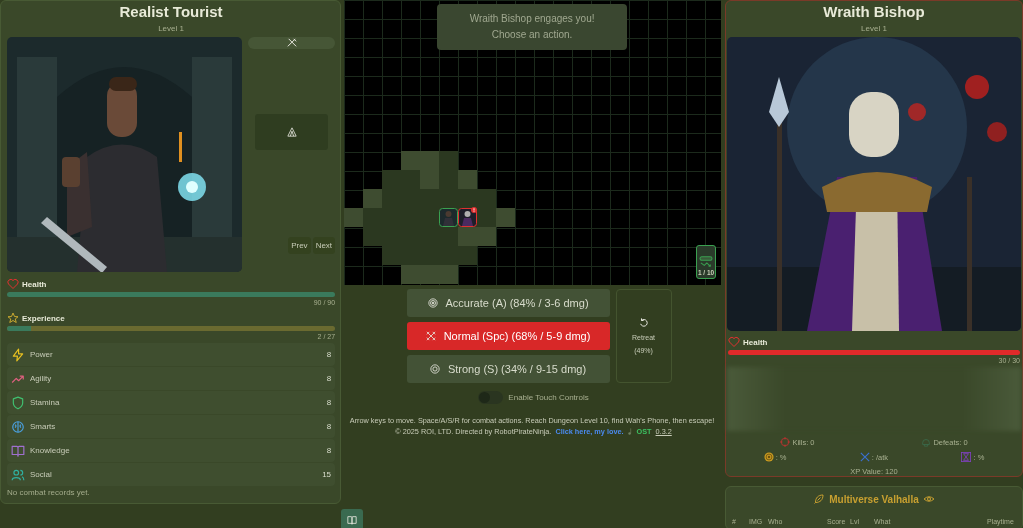 This screenshot has height=528, width=1023. I want to click on enemy-name: Wraith Bishop, so click(874, 12).